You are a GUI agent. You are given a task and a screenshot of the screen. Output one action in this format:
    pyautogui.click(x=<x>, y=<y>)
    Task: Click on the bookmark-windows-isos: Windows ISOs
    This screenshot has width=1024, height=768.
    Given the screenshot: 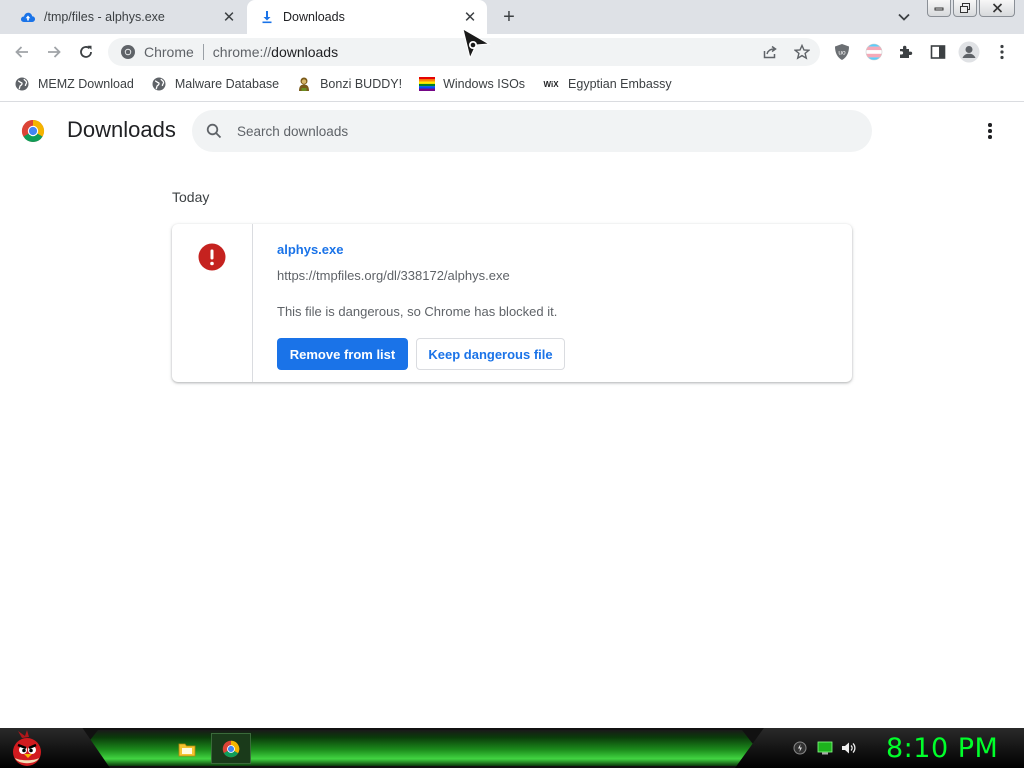 What is the action you would take?
    pyautogui.click(x=472, y=84)
    